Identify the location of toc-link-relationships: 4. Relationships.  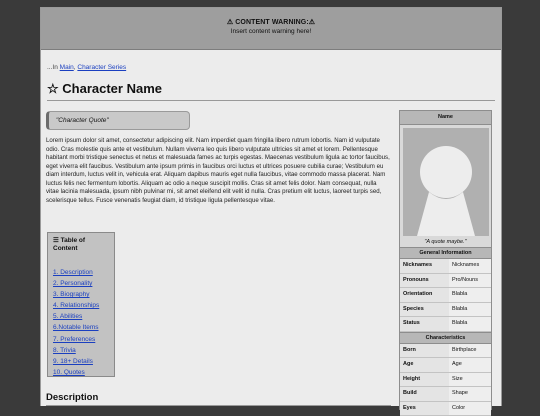
(76, 305).